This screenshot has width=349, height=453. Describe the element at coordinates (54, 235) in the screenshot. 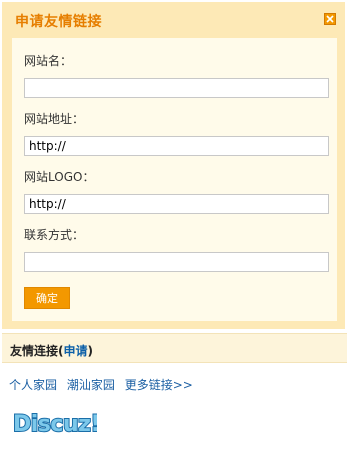

I see `contact-label: 联系方式：` at that location.